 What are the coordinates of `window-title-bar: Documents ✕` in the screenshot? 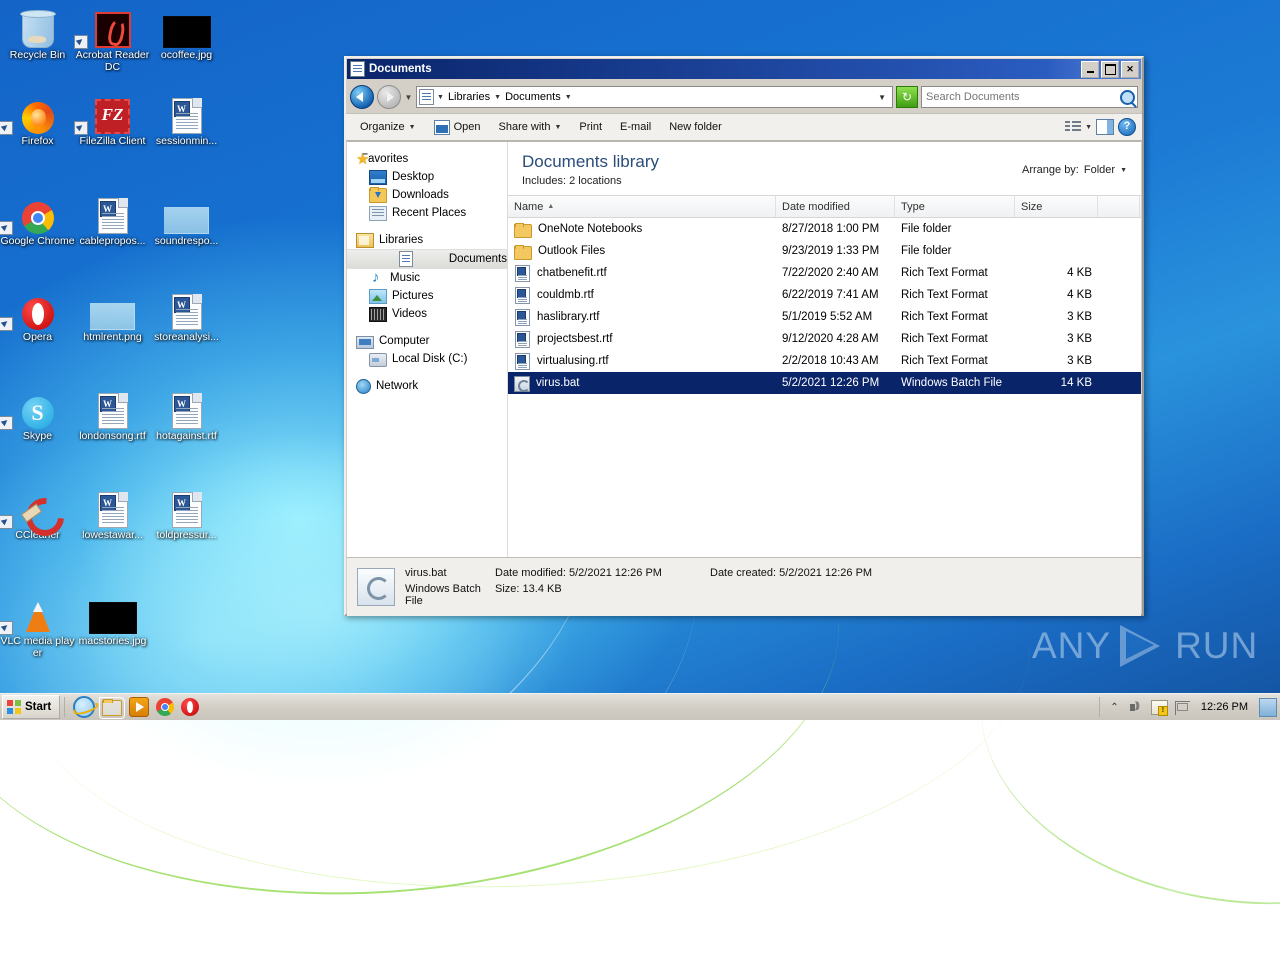 It's located at (744, 69).